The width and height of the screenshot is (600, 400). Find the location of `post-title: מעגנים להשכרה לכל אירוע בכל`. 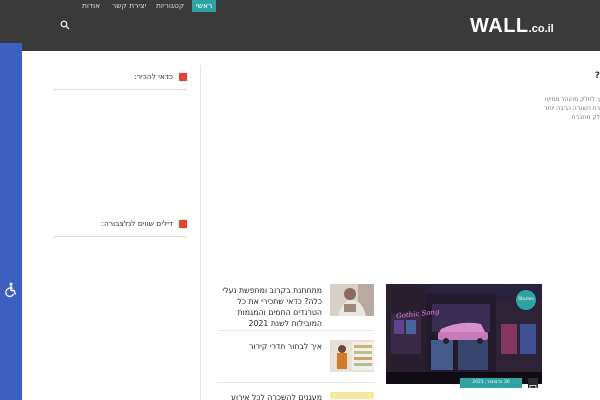

post-title: מעגנים להשכרה לכל אירוע בכל is located at coordinates (270, 396).